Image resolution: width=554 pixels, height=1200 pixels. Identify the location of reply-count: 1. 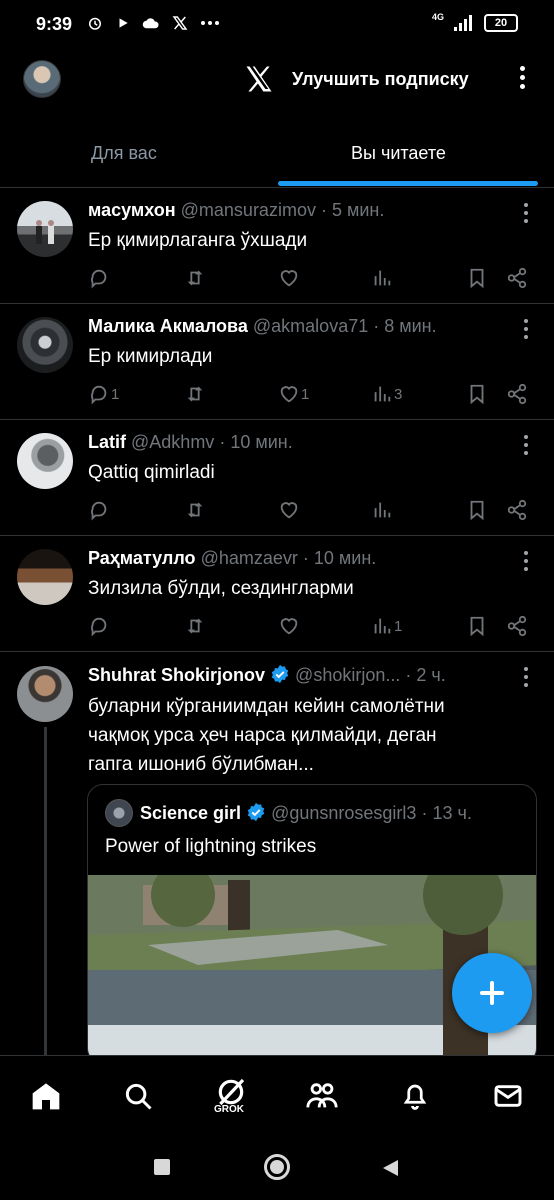
(115, 394).